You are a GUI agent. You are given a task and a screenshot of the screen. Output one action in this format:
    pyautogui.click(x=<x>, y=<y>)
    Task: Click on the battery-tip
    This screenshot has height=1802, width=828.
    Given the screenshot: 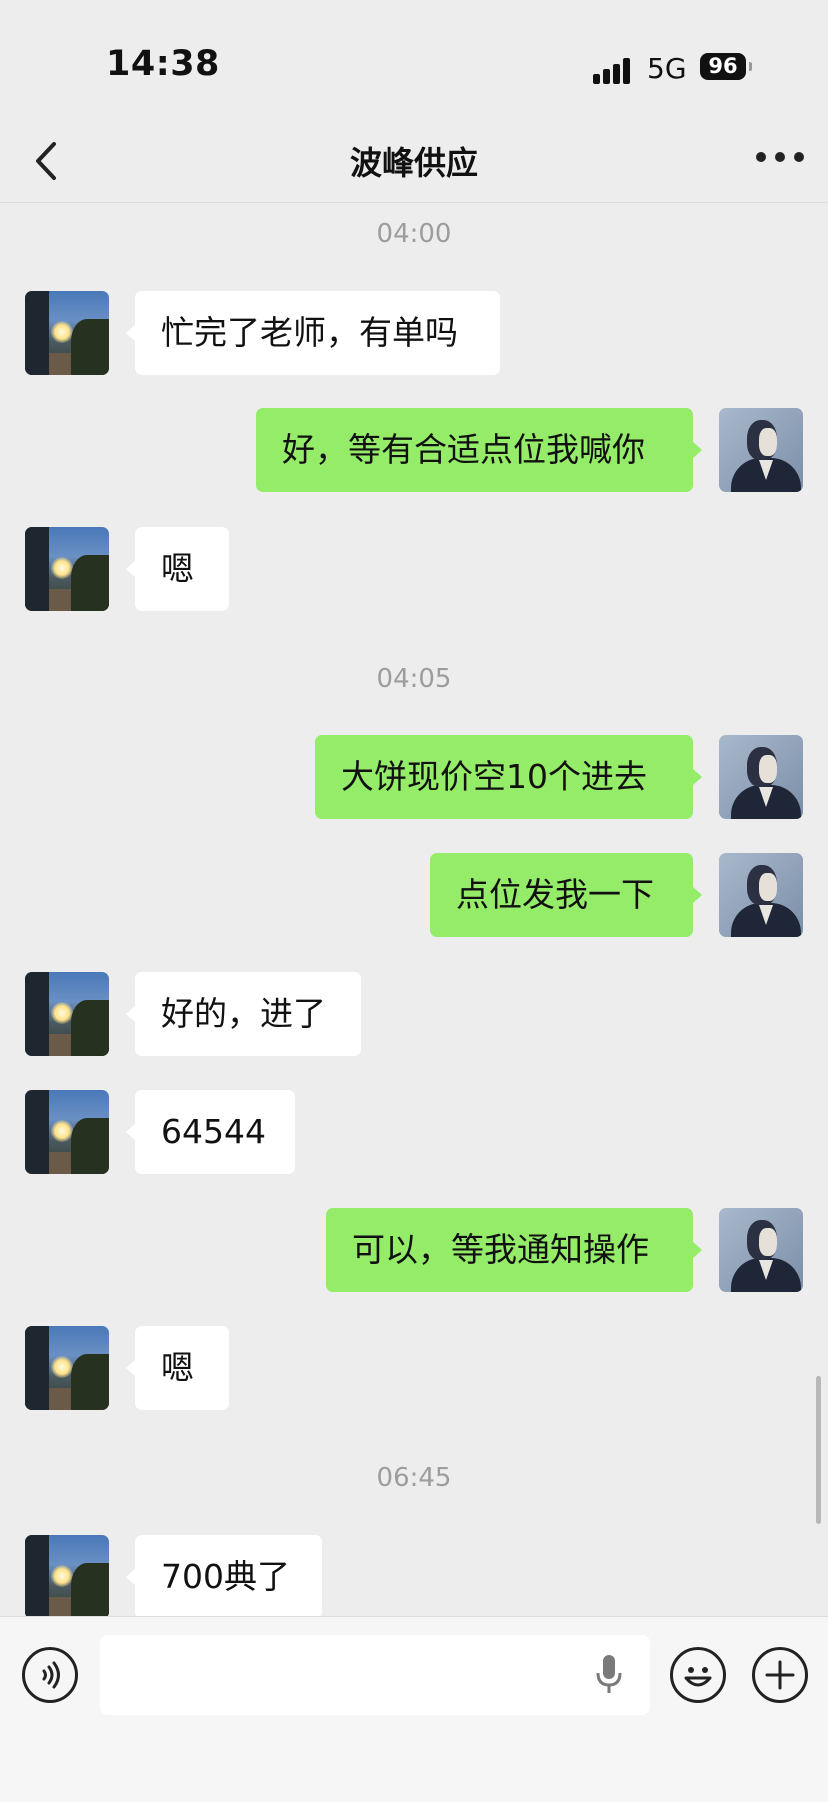 What is the action you would take?
    pyautogui.click(x=750, y=66)
    